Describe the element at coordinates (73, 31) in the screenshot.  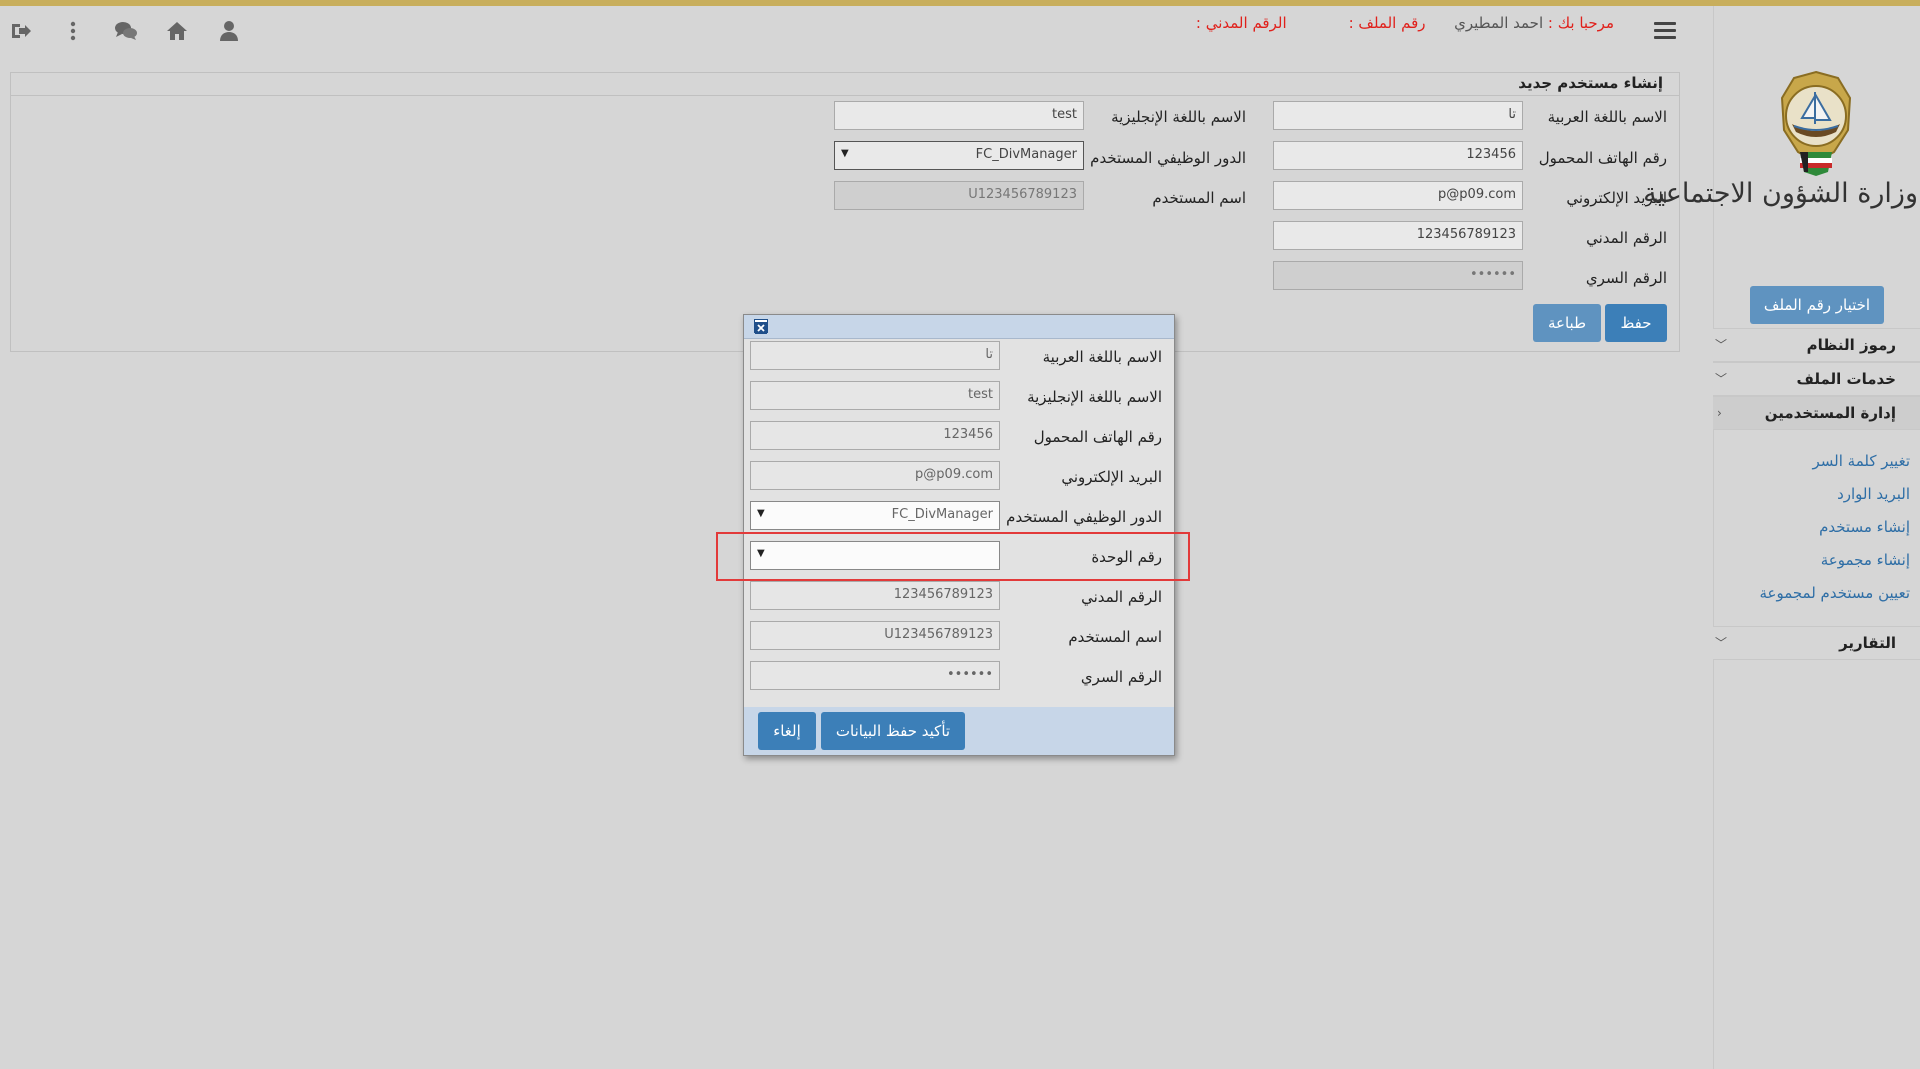
I see `more-icon` at that location.